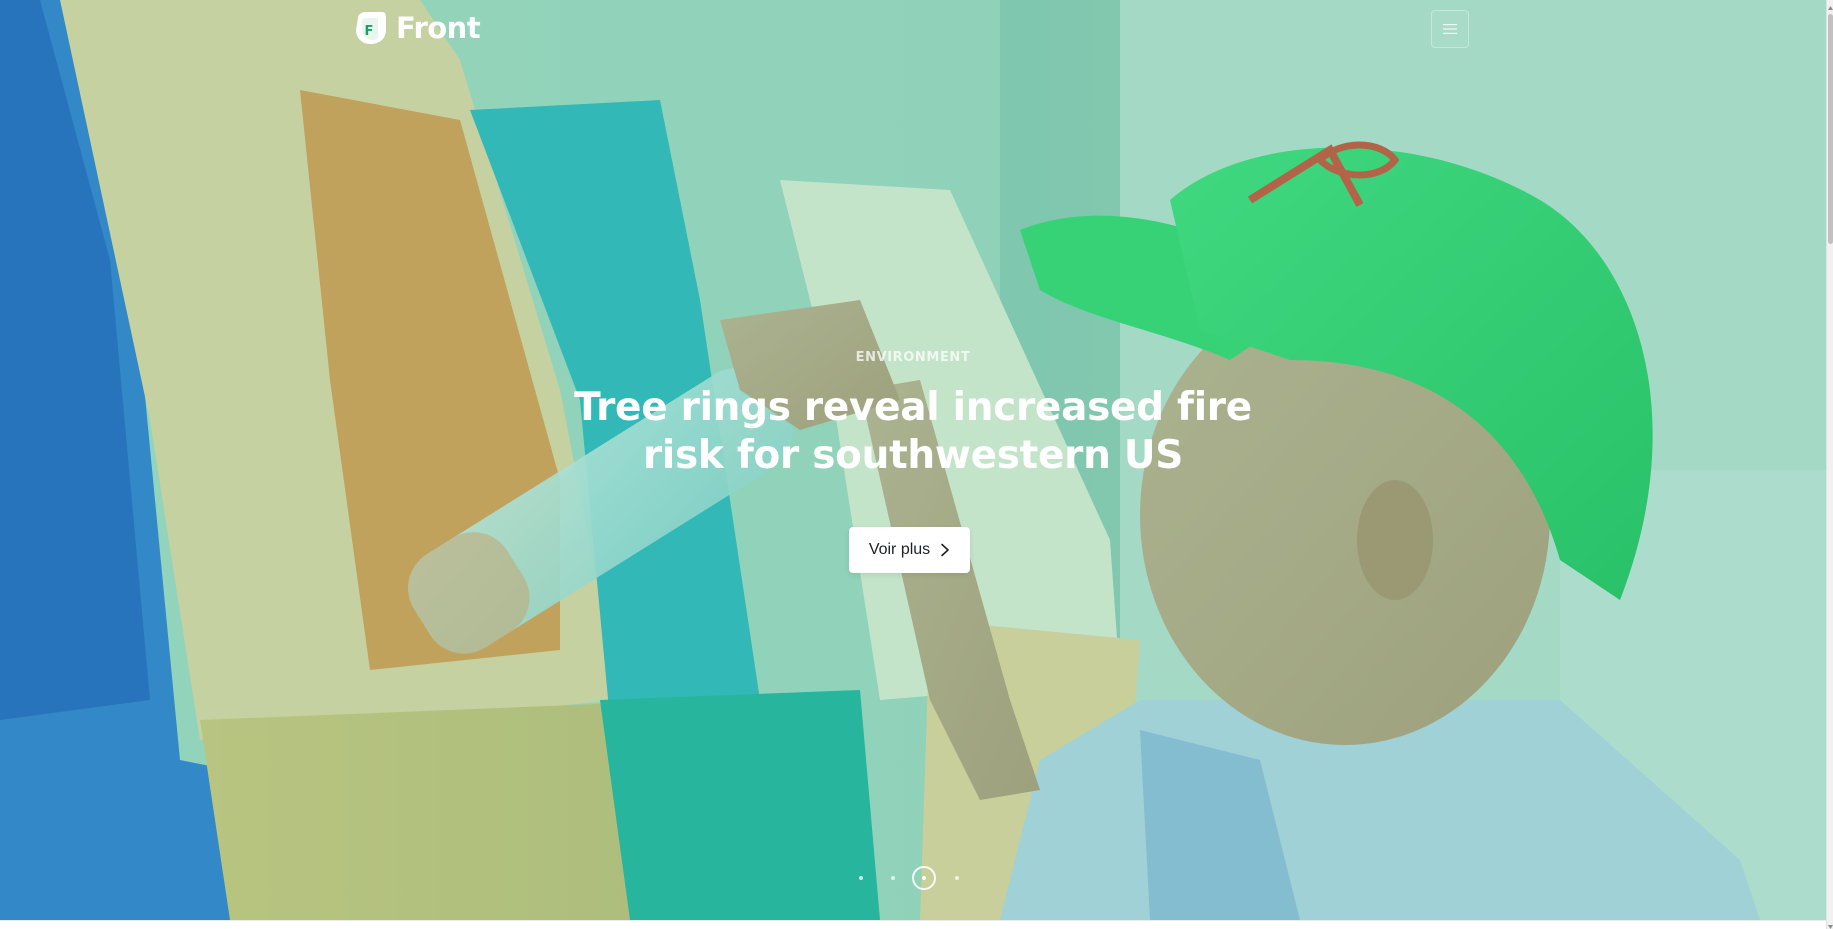 The image size is (1833, 929). I want to click on brand-logo-link: F Front, so click(416, 28).